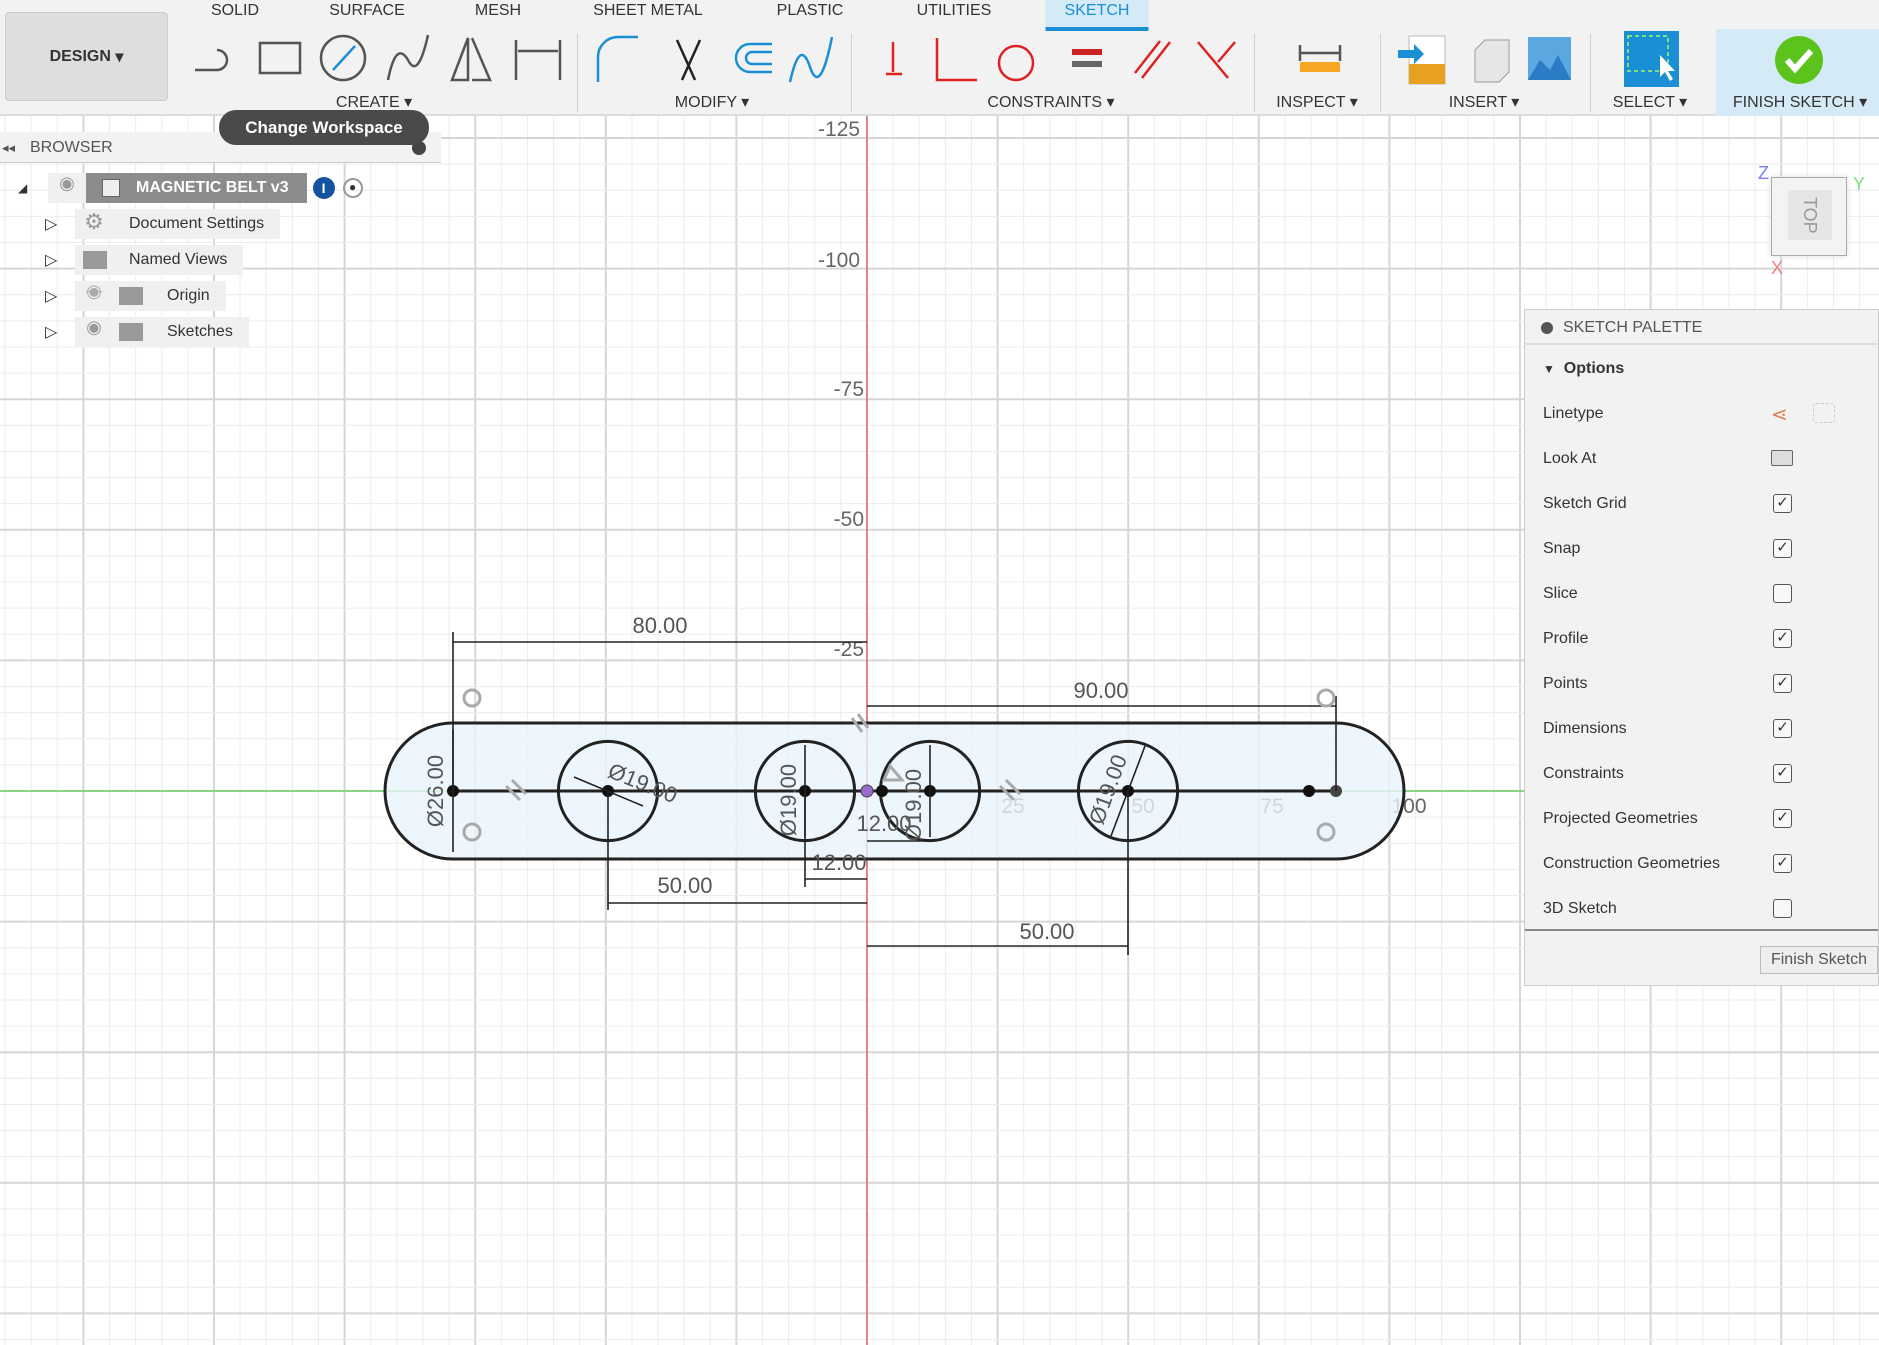 This screenshot has height=1345, width=1879. I want to click on tree-item-sketches: ▷ ◉ Sketches, so click(147, 332).